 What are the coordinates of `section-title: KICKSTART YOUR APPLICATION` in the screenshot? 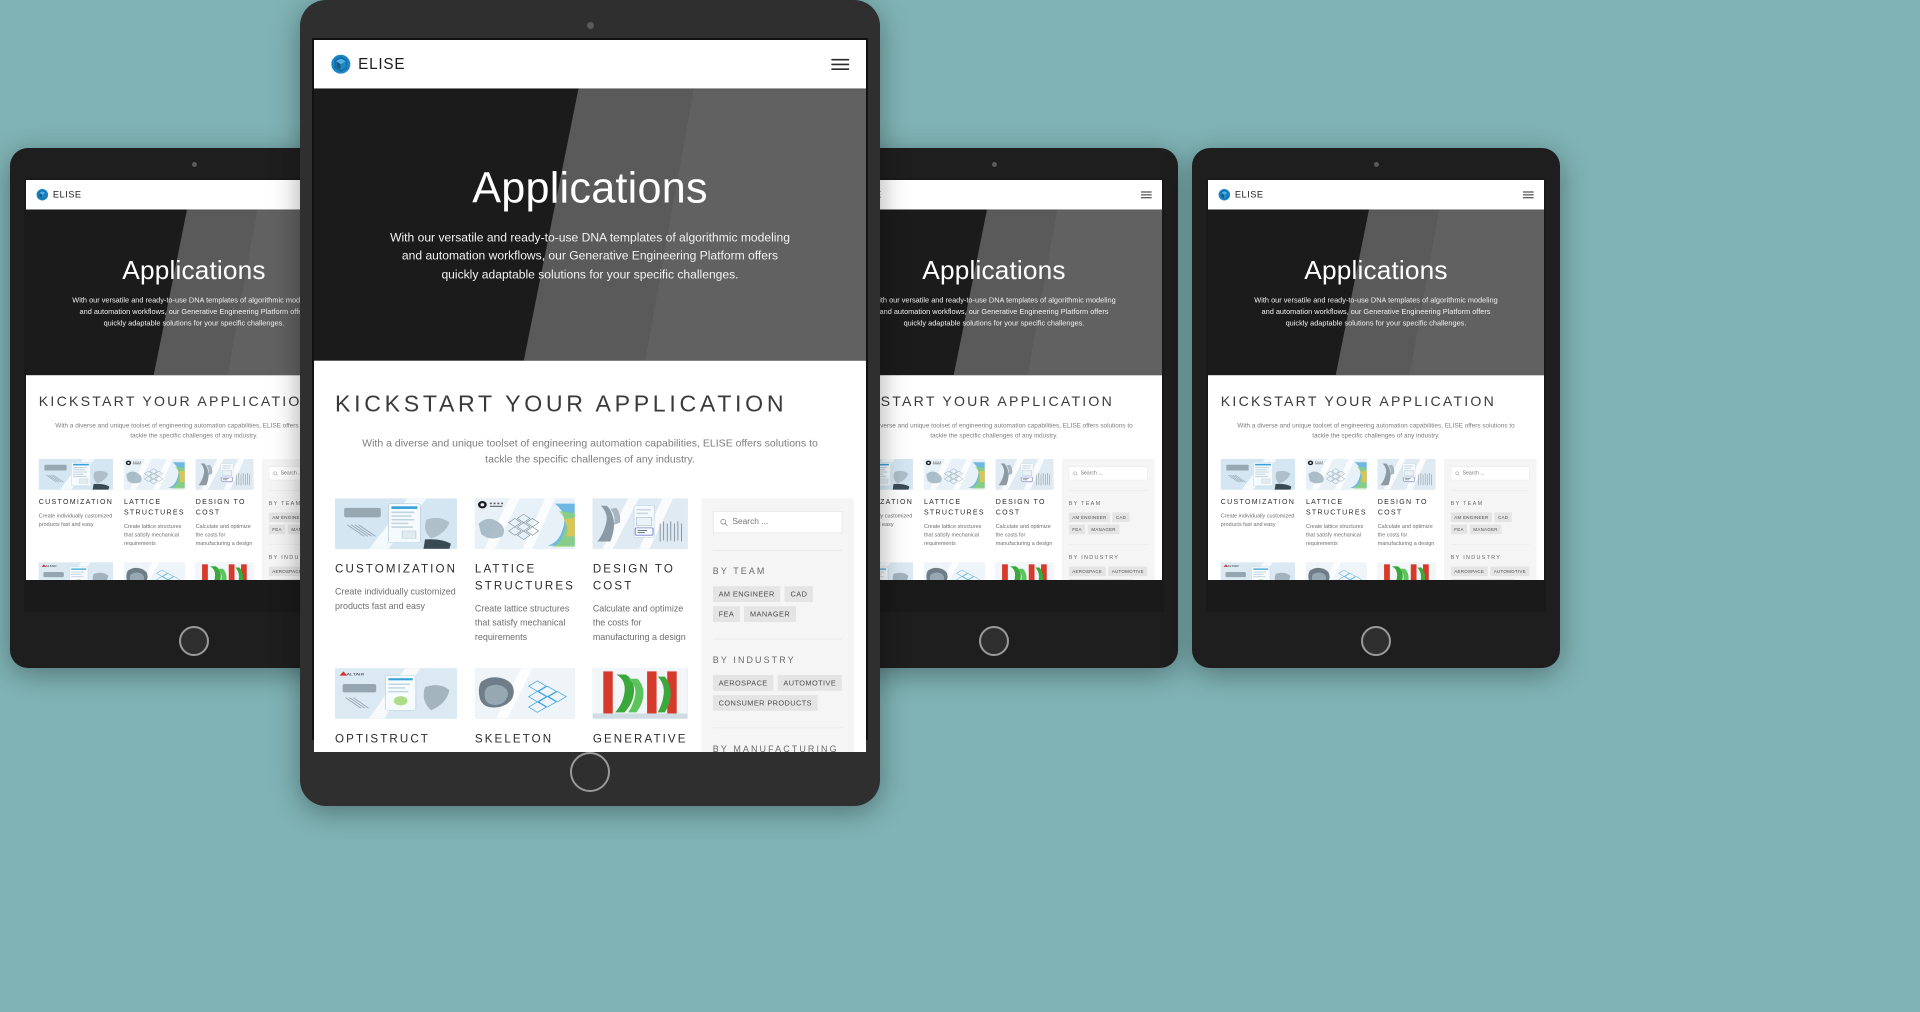 It's located at (976, 401).